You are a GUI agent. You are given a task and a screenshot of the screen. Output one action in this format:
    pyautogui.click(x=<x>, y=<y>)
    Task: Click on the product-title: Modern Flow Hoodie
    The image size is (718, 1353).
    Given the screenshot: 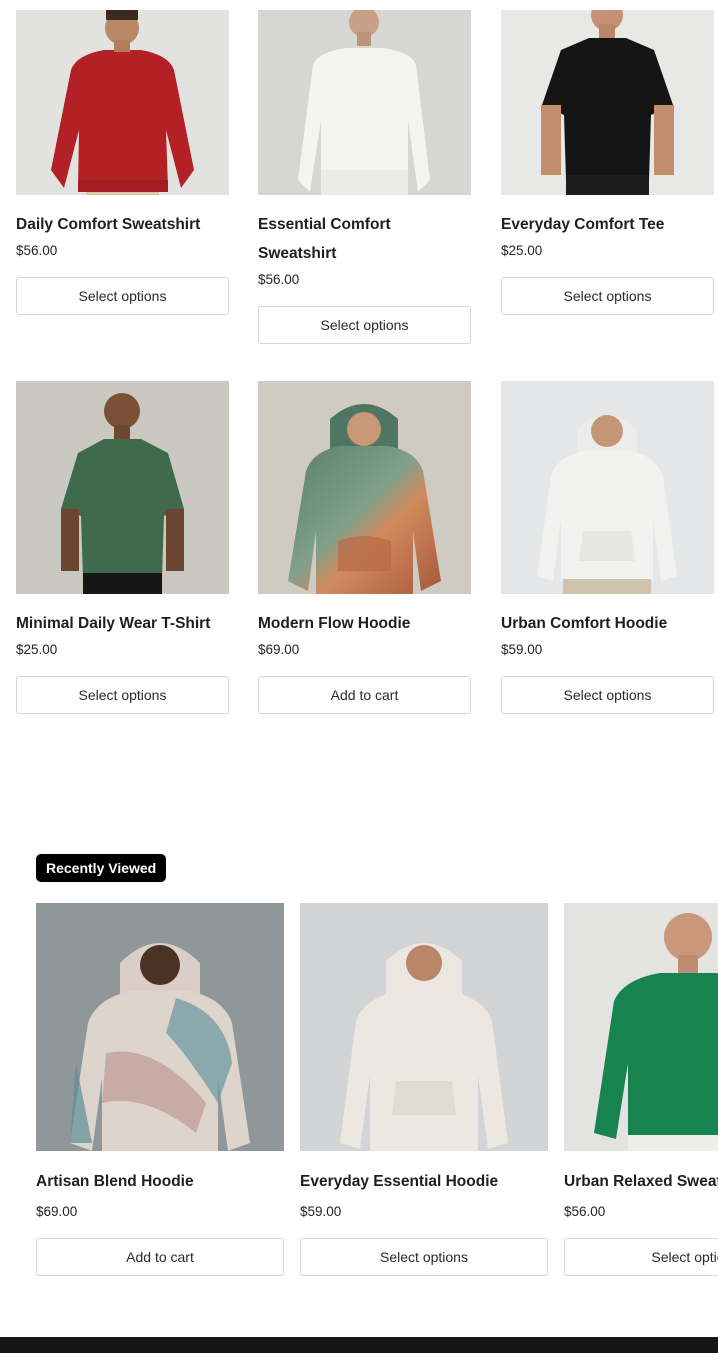 What is the action you would take?
    pyautogui.click(x=364, y=623)
    